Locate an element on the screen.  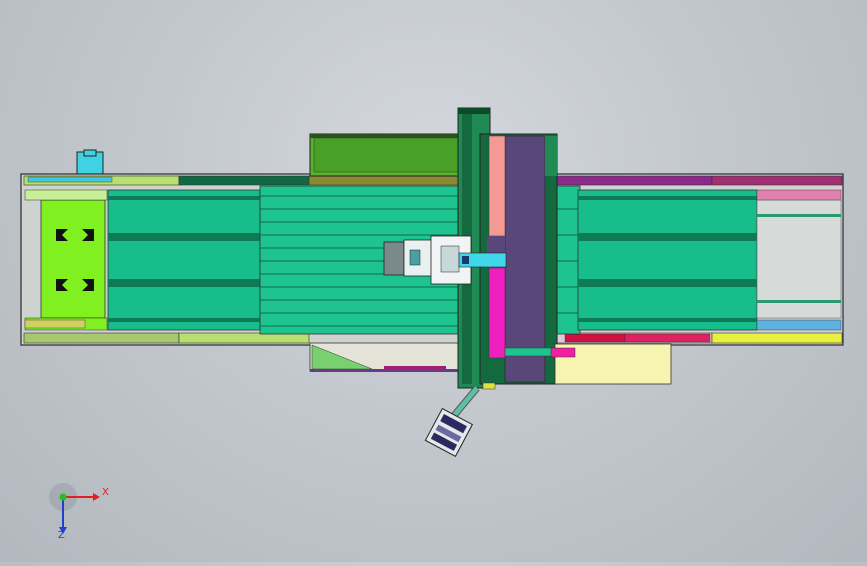
bottom-cover is located at coordinates (385, 357).